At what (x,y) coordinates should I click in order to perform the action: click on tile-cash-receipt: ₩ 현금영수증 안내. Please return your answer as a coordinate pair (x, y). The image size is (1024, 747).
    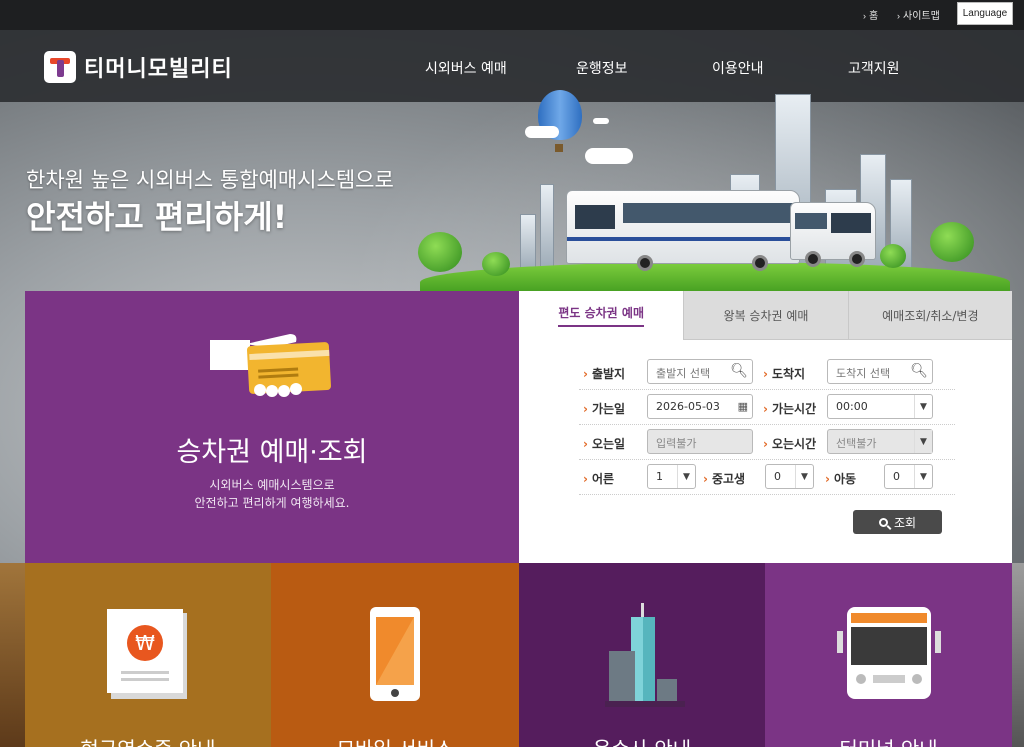
    Looking at the image, I should click on (148, 655).